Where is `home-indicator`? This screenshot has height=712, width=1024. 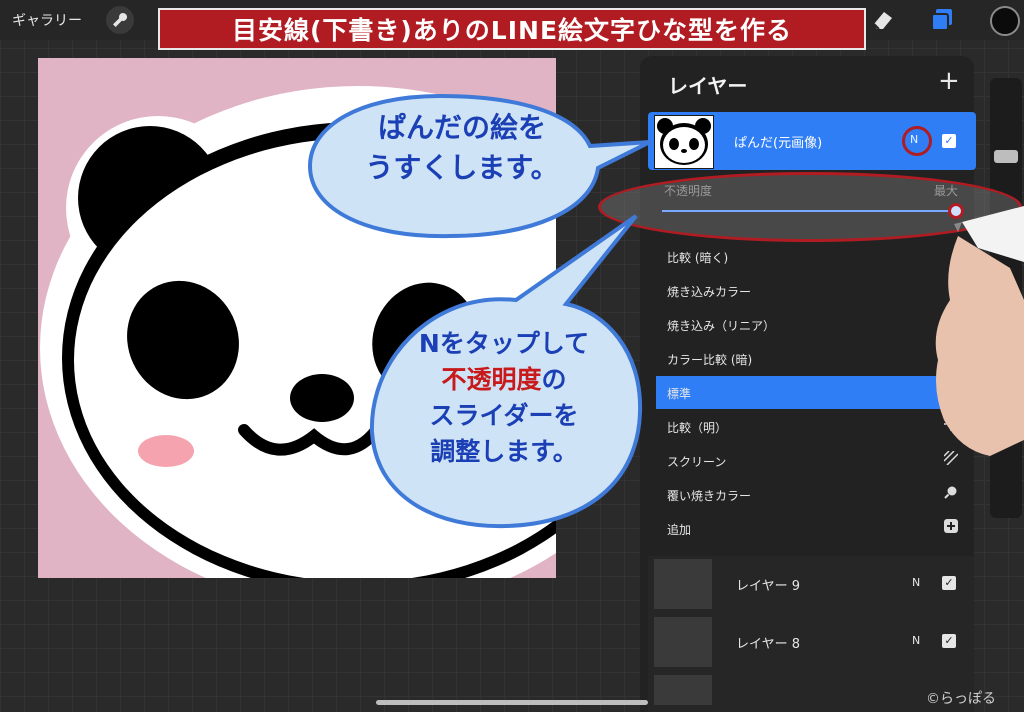
home-indicator is located at coordinates (512, 702).